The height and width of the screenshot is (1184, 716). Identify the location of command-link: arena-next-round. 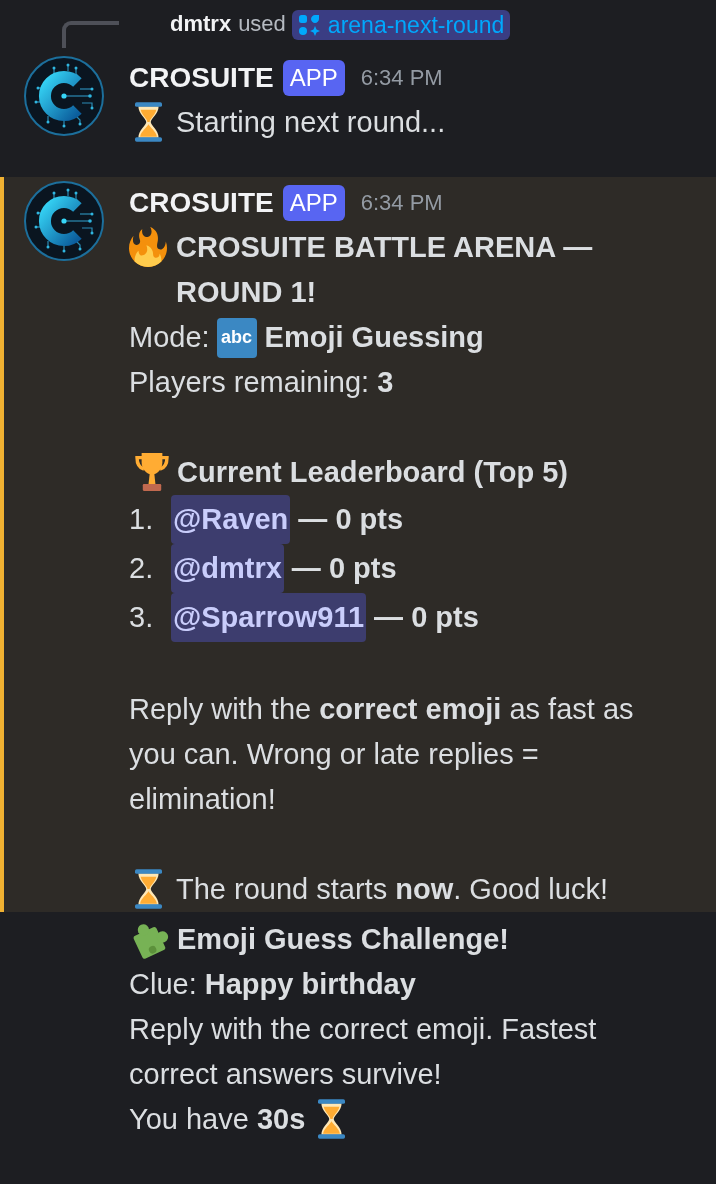
(401, 25).